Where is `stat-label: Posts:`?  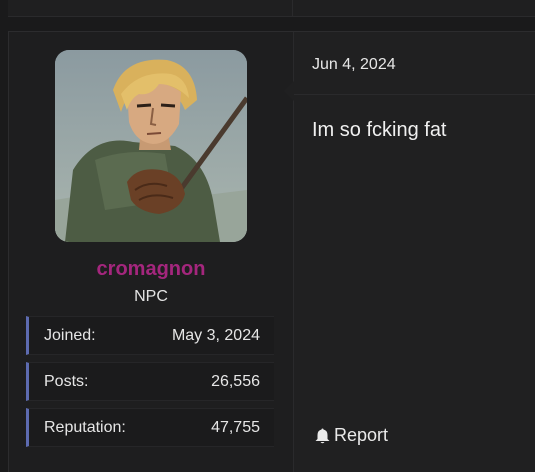 stat-label: Posts: is located at coordinates (66, 381).